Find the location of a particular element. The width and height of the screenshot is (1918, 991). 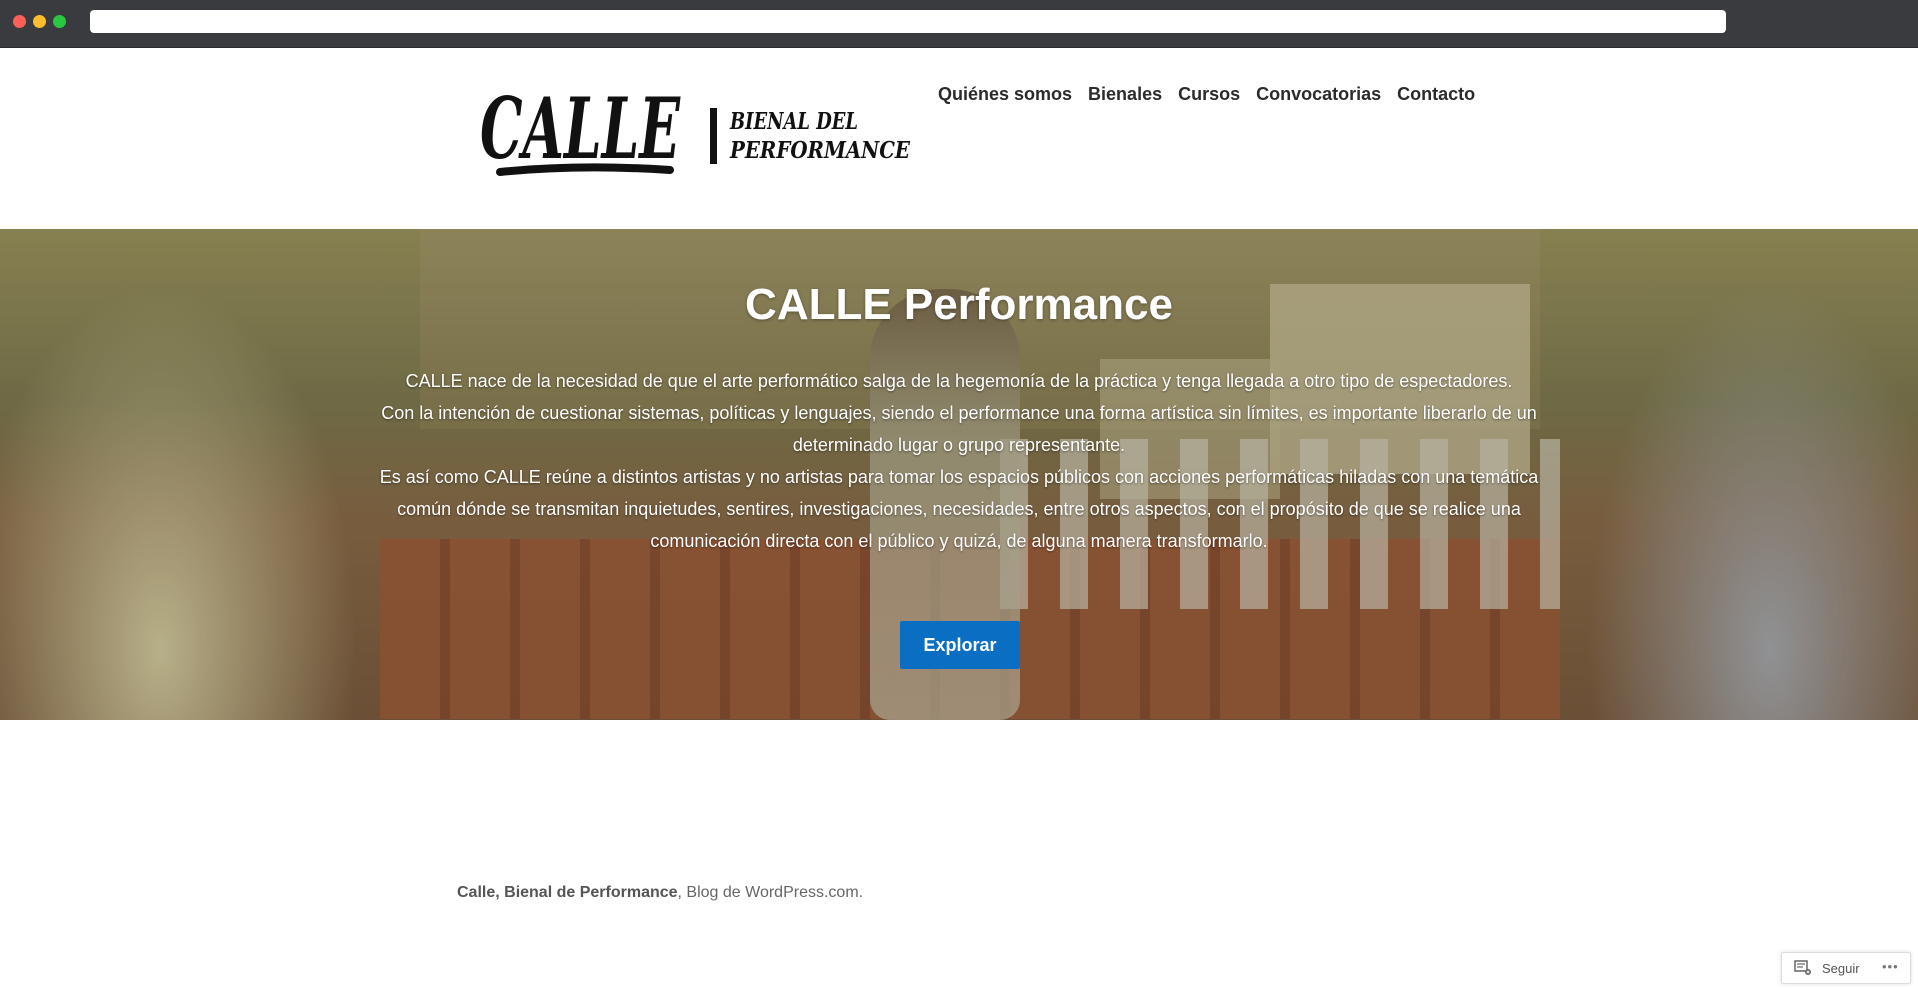

browser-toolbar is located at coordinates (959, 24).